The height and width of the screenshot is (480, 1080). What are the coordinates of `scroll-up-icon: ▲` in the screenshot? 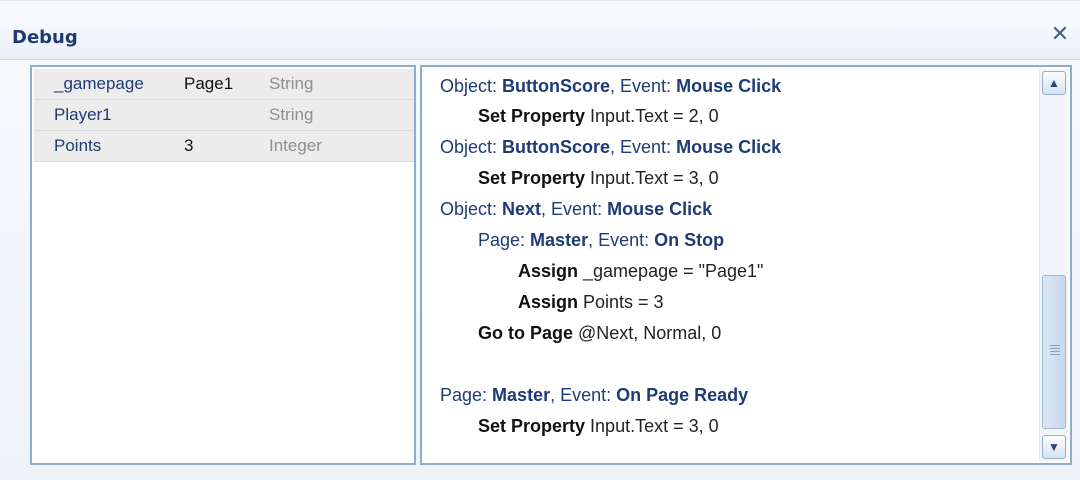 It's located at (1054, 83).